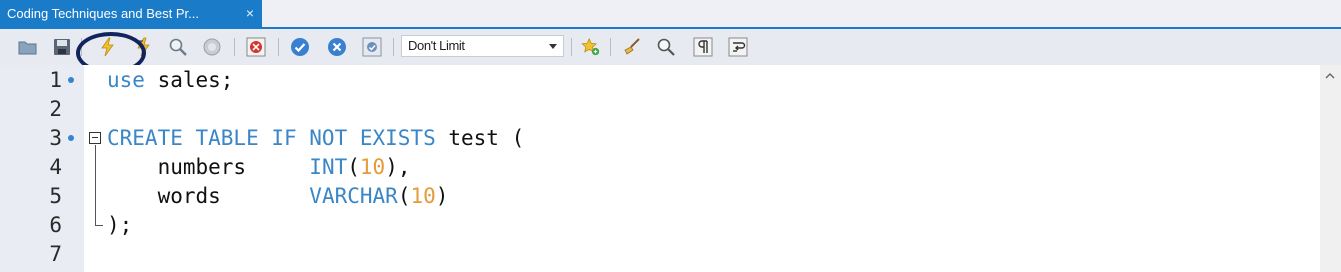 This screenshot has height=272, width=1341. What do you see at coordinates (28, 47) in the screenshot?
I see `open-folder-icon` at bounding box center [28, 47].